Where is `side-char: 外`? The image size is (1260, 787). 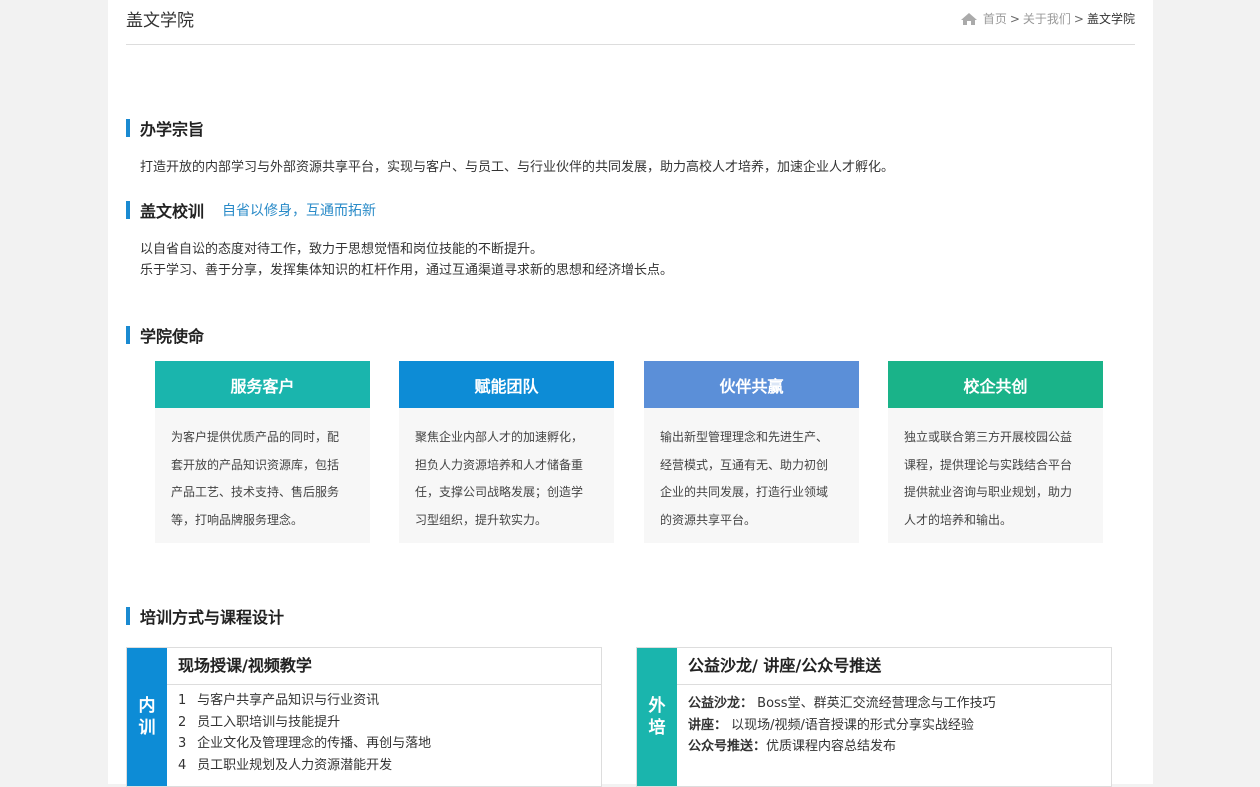 side-char: 外 is located at coordinates (657, 706).